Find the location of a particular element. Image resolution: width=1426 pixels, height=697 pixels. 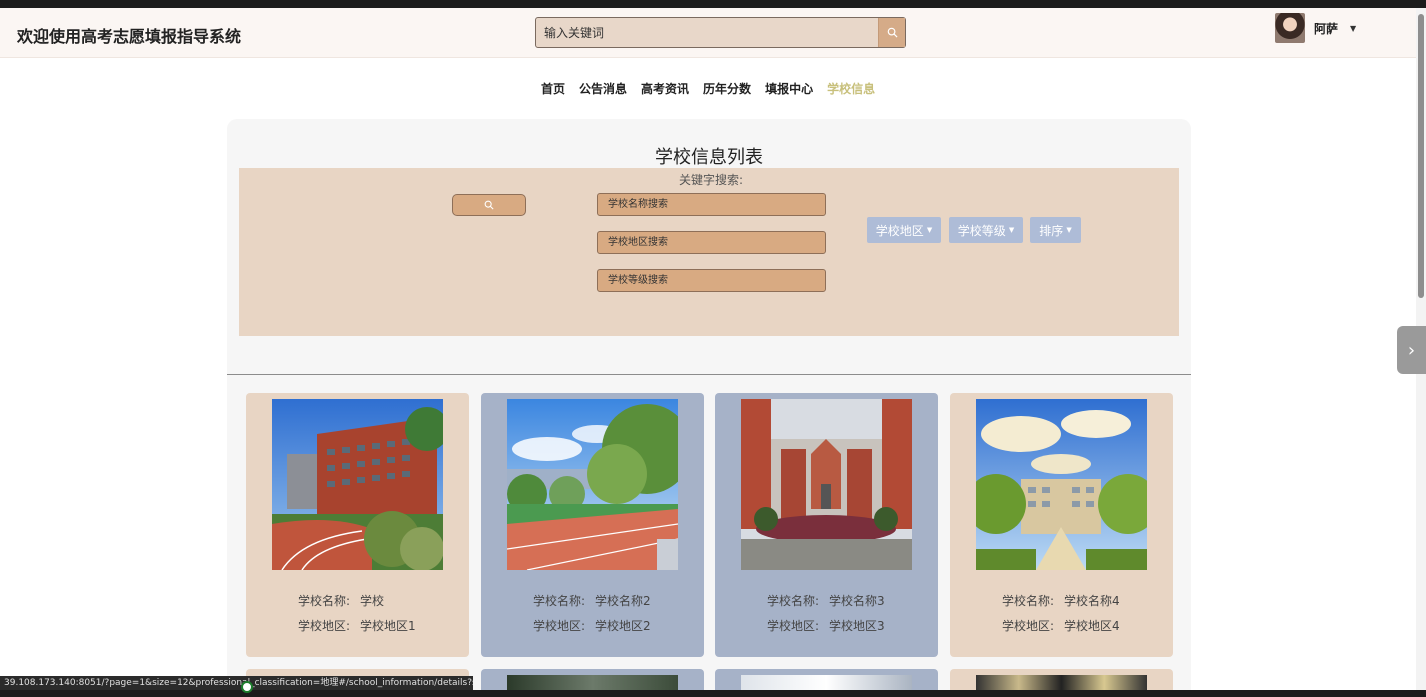

global-search is located at coordinates (720, 32).